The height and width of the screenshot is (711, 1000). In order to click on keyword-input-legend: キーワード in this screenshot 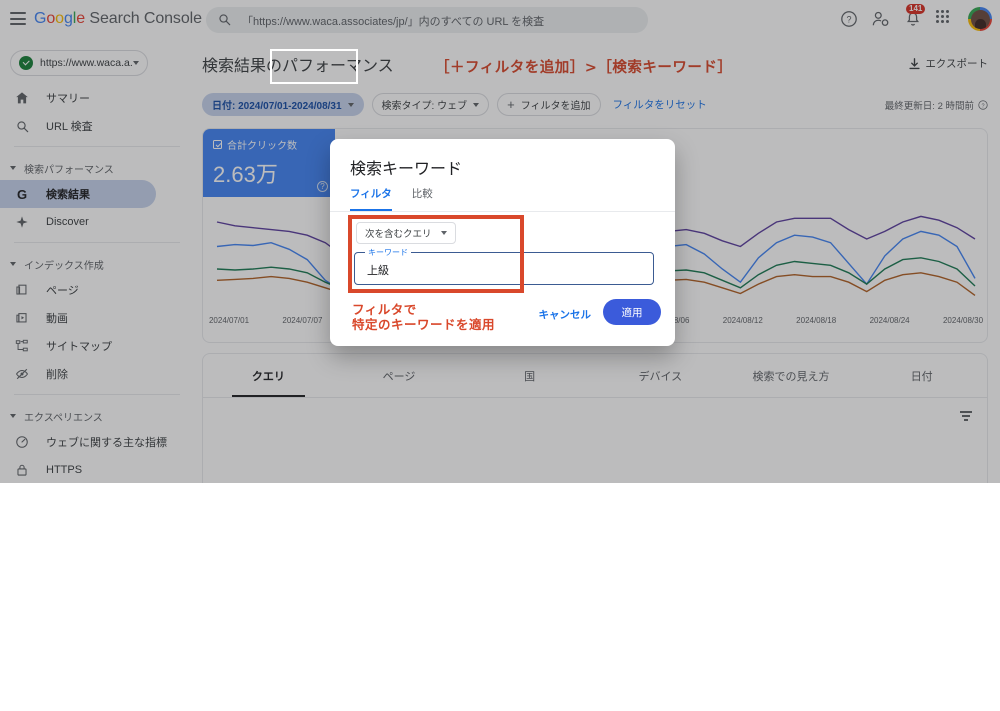, I will do `click(388, 252)`.